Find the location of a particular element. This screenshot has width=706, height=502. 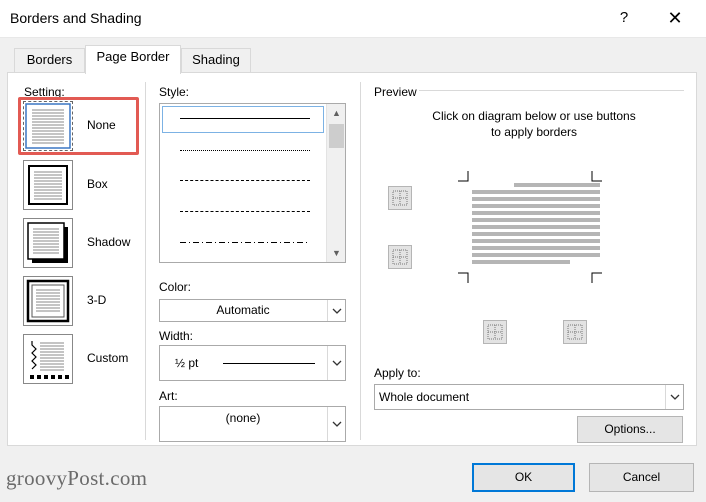

bottom-border-icon is located at coordinates (400, 257).